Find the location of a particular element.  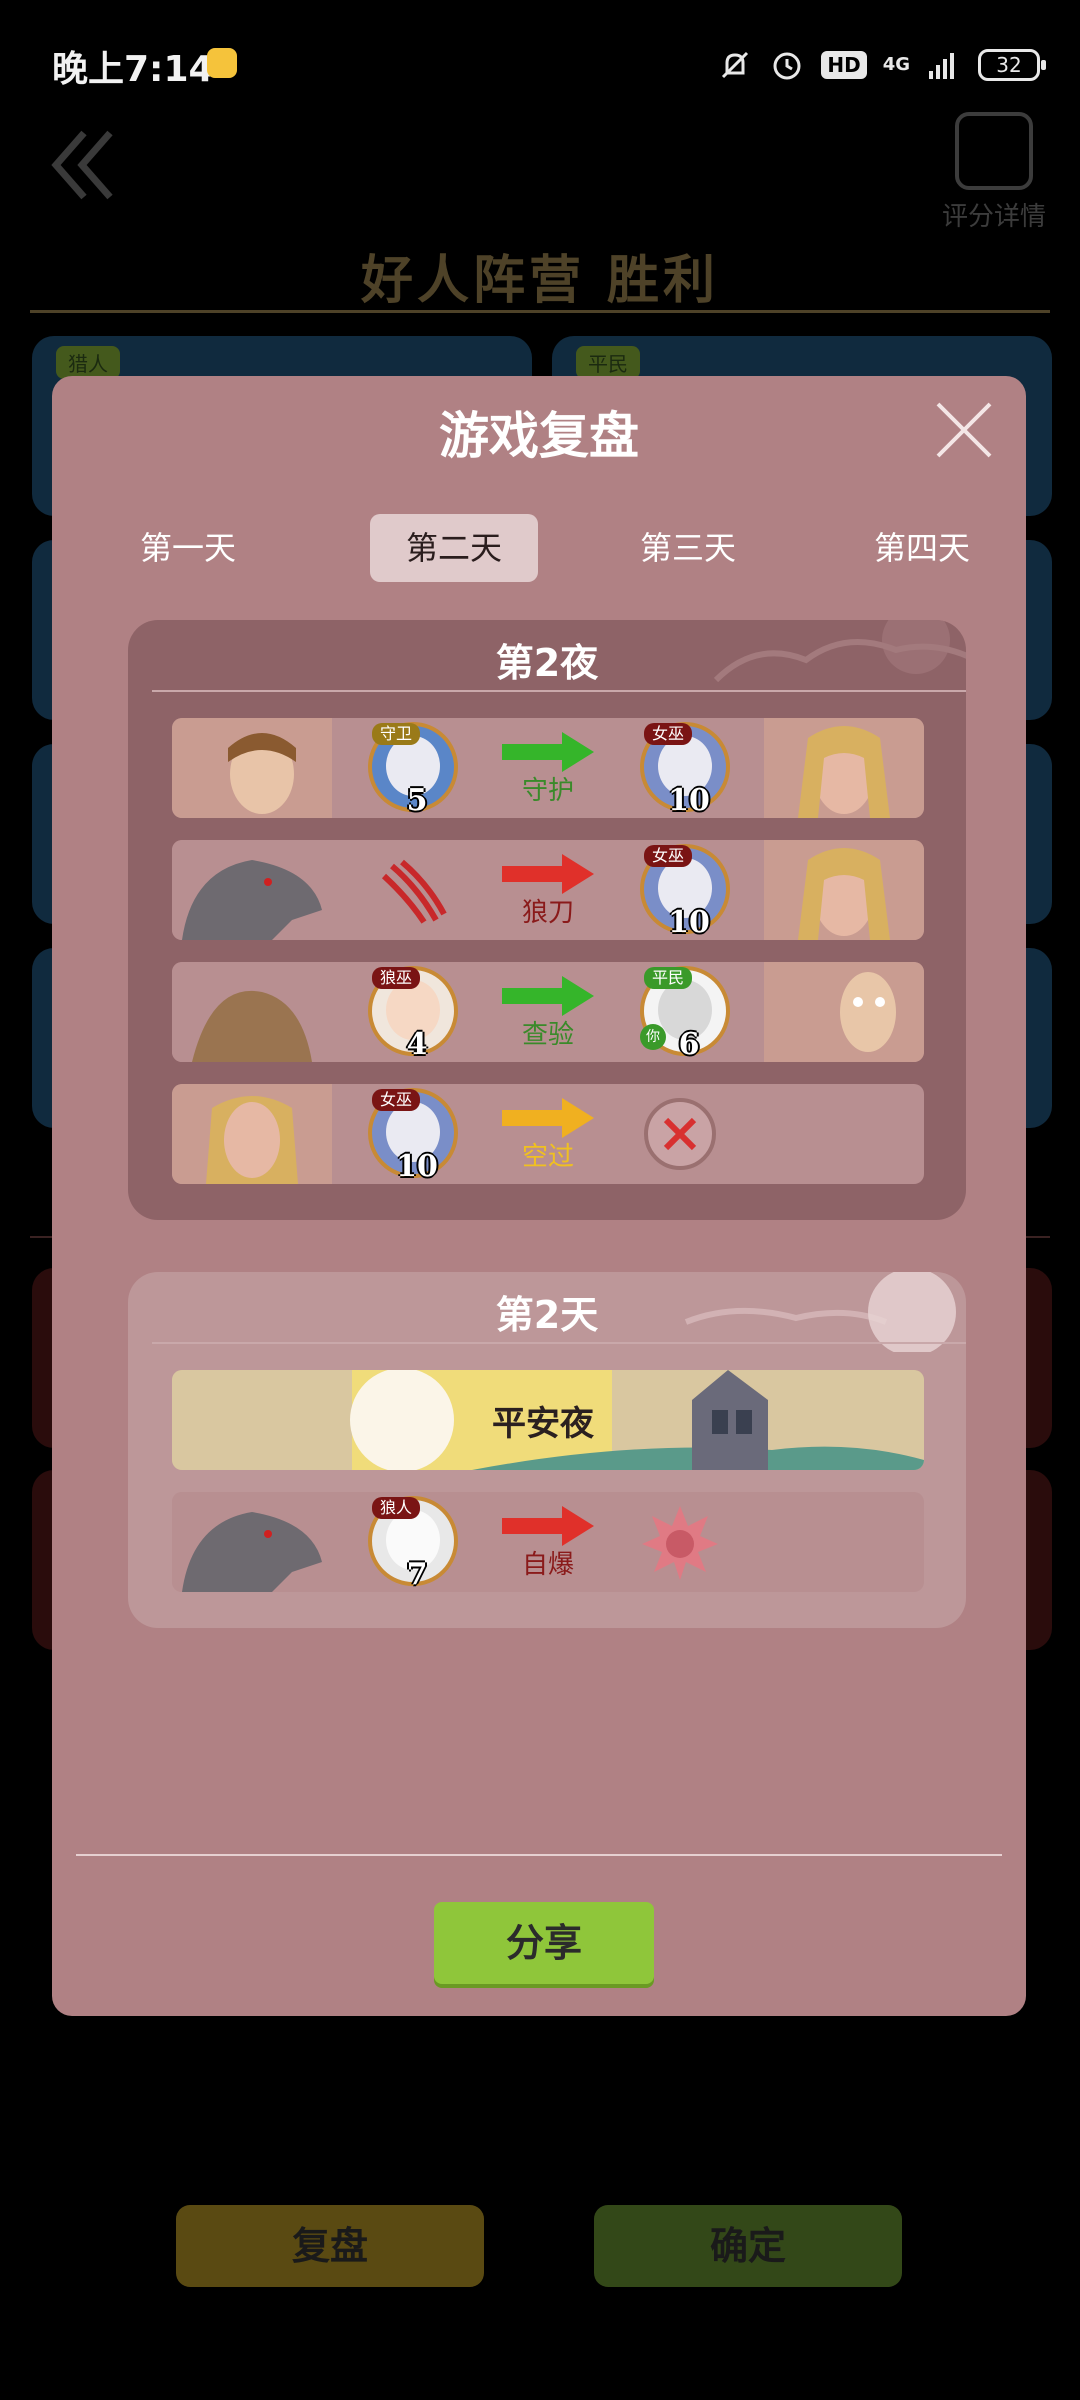

tab-day-2: 第二天 is located at coordinates (454, 548).